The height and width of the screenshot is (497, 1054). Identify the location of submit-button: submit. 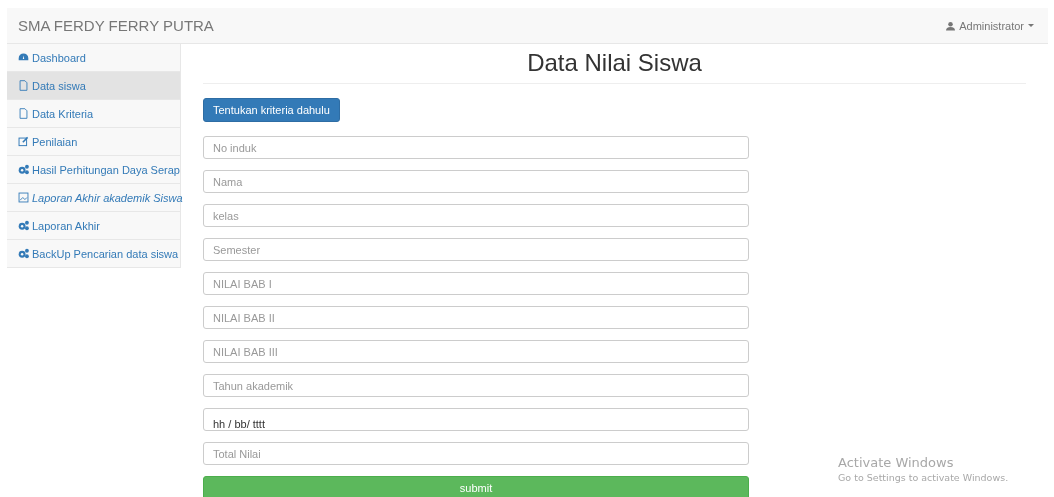
(476, 486).